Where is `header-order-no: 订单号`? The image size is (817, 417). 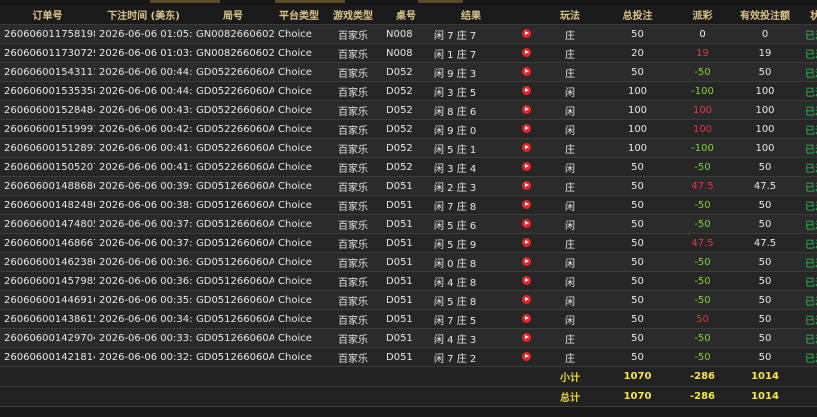
header-order-no: 订单号 is located at coordinates (47, 15).